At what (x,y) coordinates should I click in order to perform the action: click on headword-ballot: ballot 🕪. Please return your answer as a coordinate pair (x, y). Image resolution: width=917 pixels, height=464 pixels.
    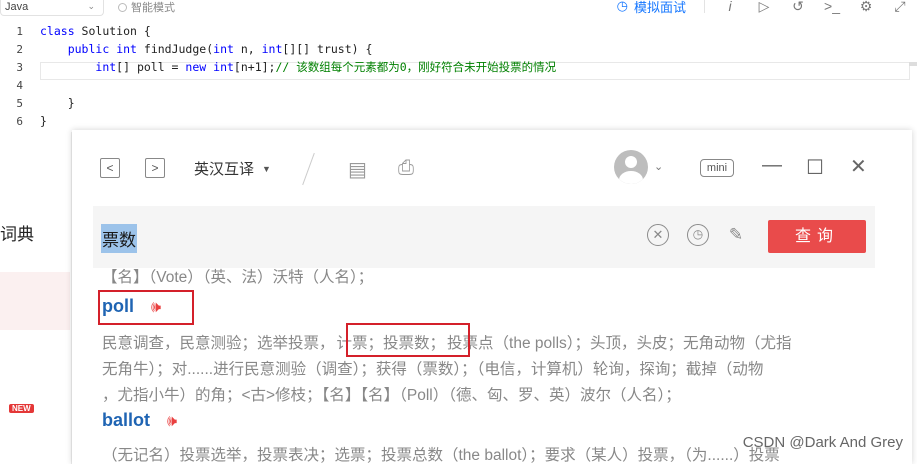
    Looking at the image, I should click on (139, 420).